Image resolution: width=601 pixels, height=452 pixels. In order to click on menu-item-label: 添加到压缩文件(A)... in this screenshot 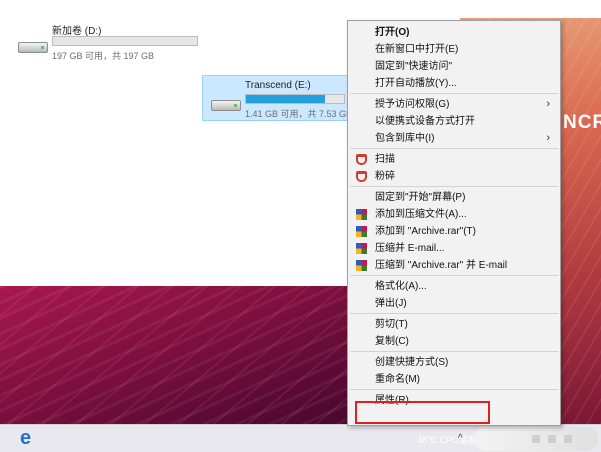, I will do `click(421, 214)`.